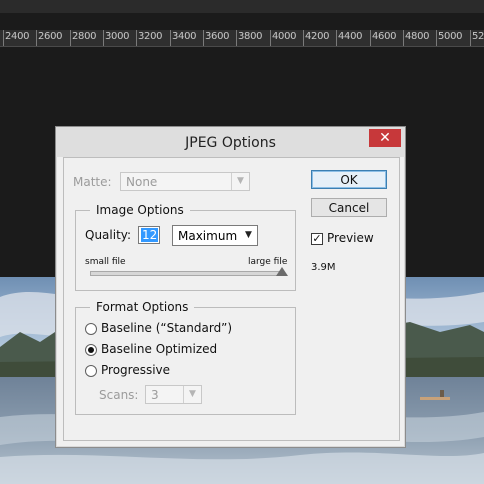 This screenshot has height=484, width=484. I want to click on baseline-standard-label: Baseline (“Standard”), so click(166, 328).